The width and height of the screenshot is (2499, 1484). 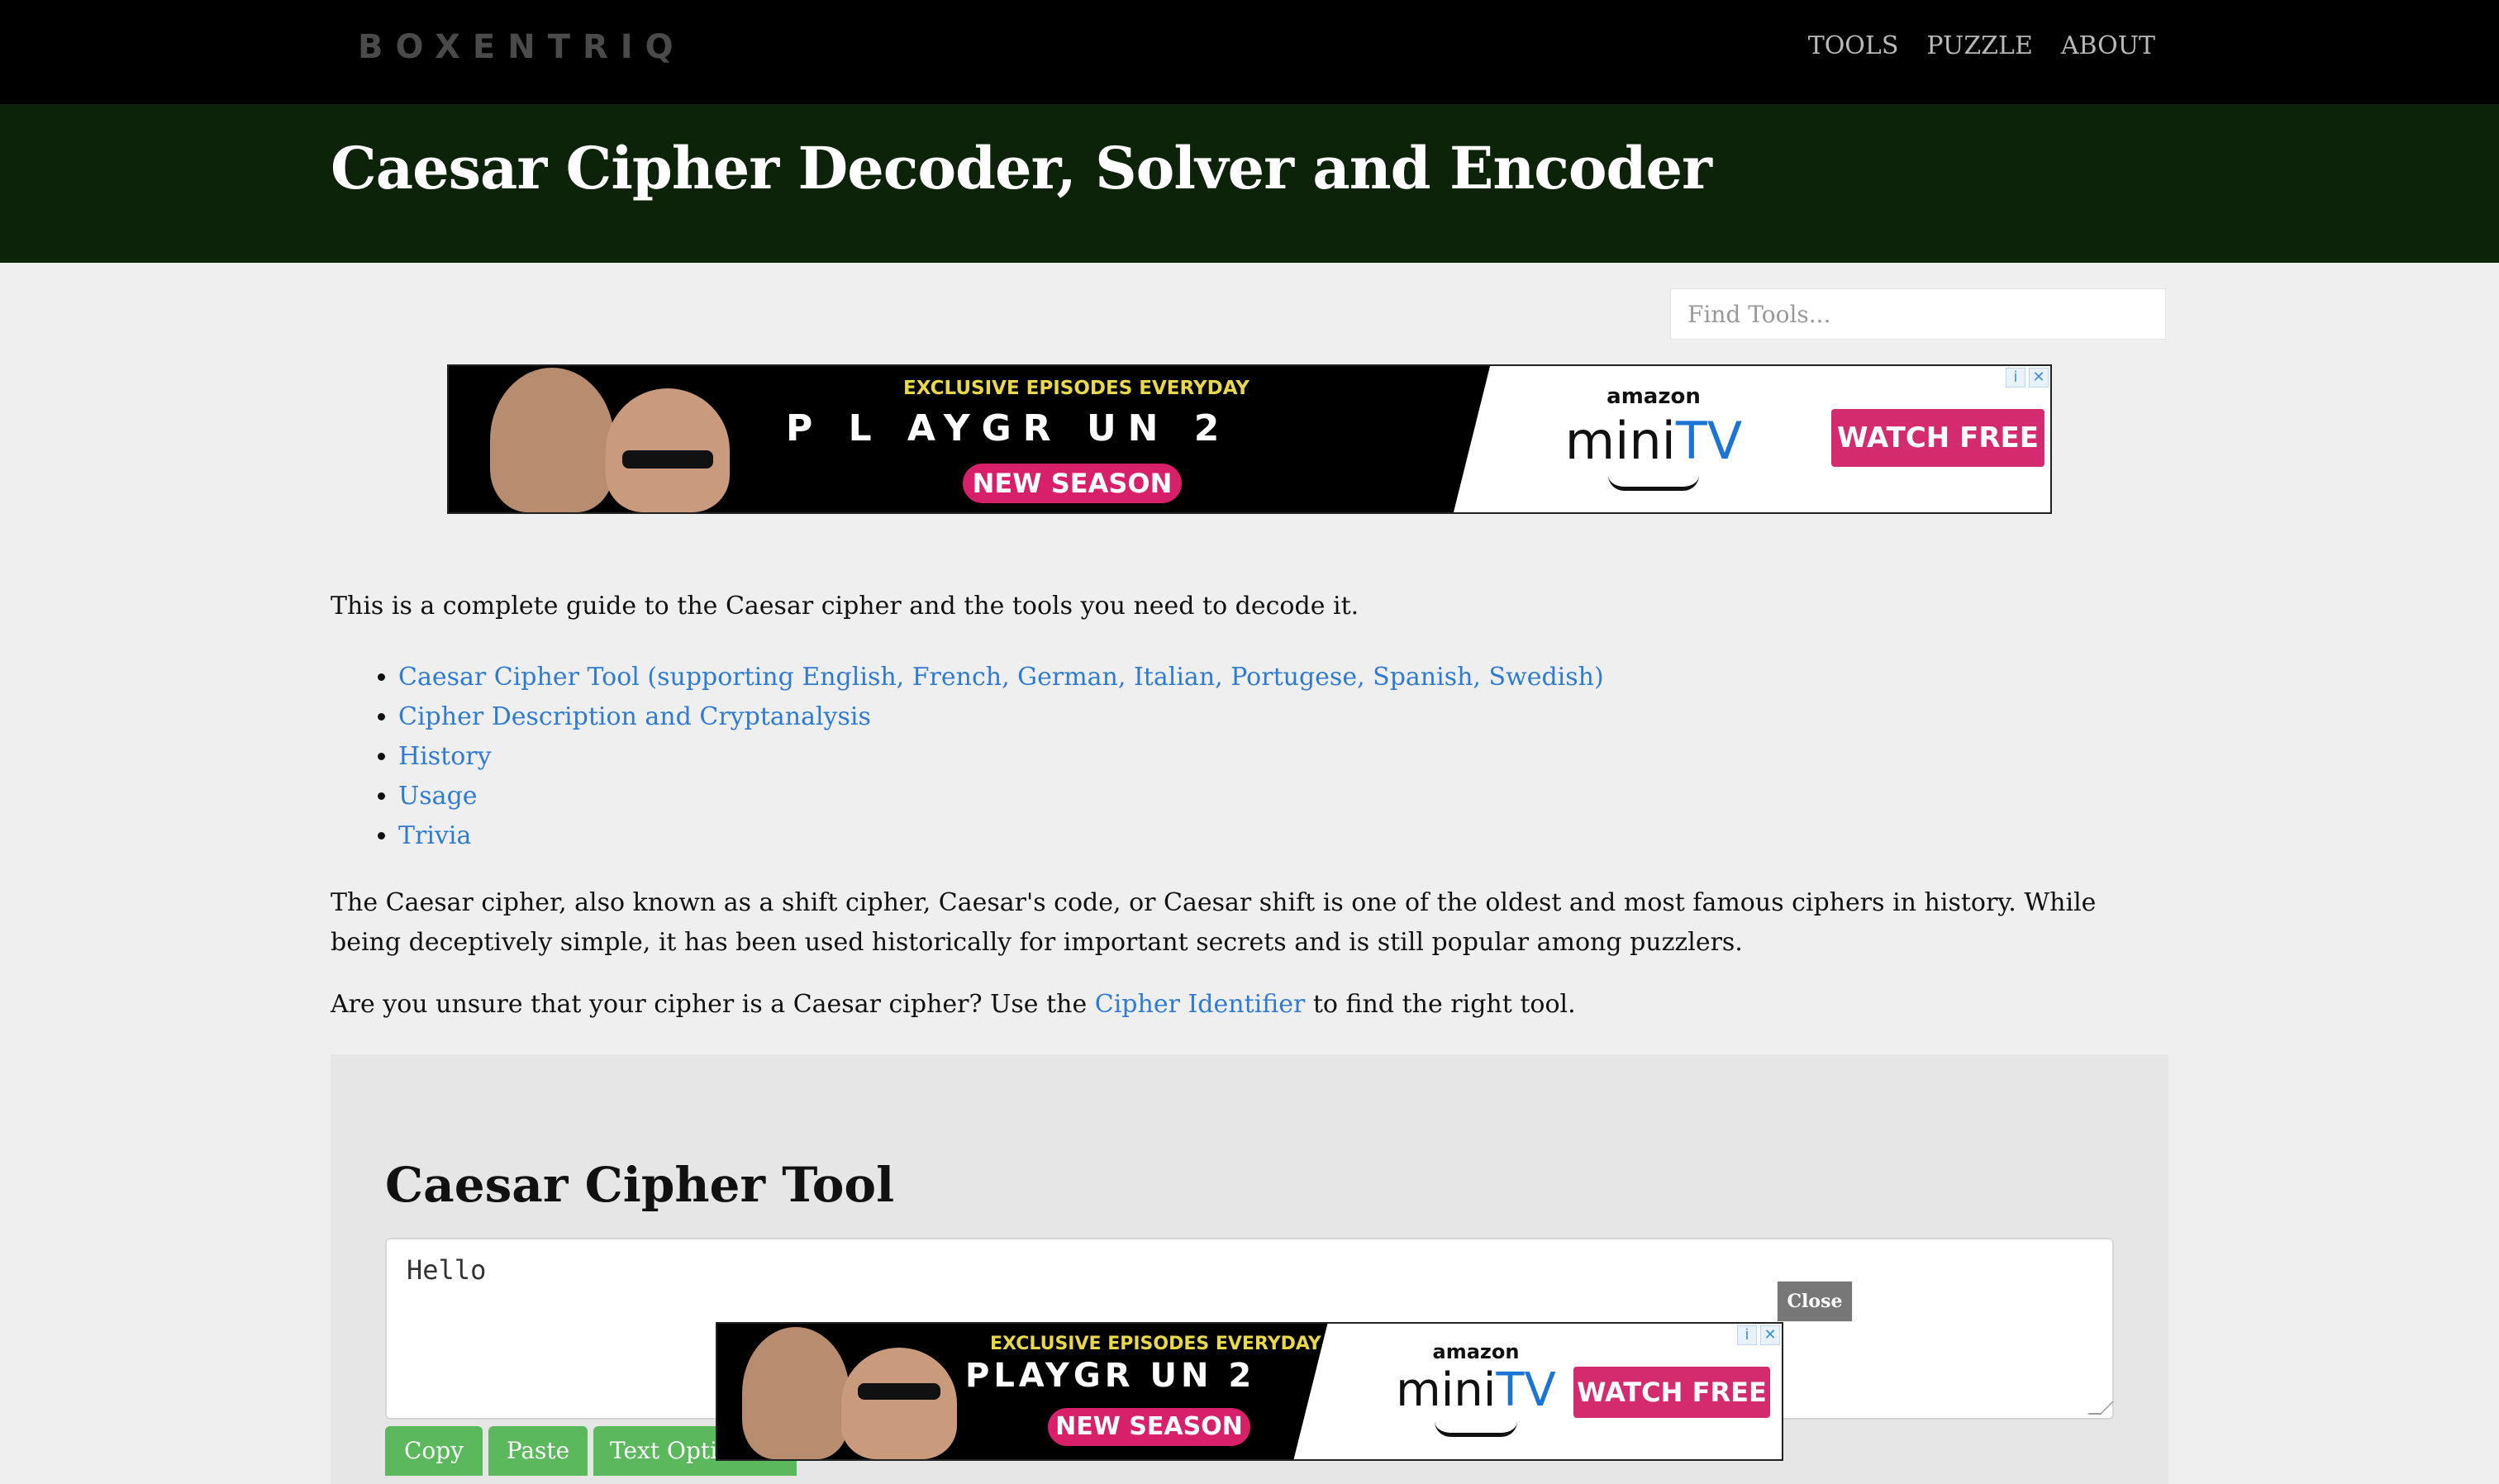 I want to click on top-navbar: BOXENTRIQ TOOLS PUZZLE ABOUT, so click(x=1249, y=52).